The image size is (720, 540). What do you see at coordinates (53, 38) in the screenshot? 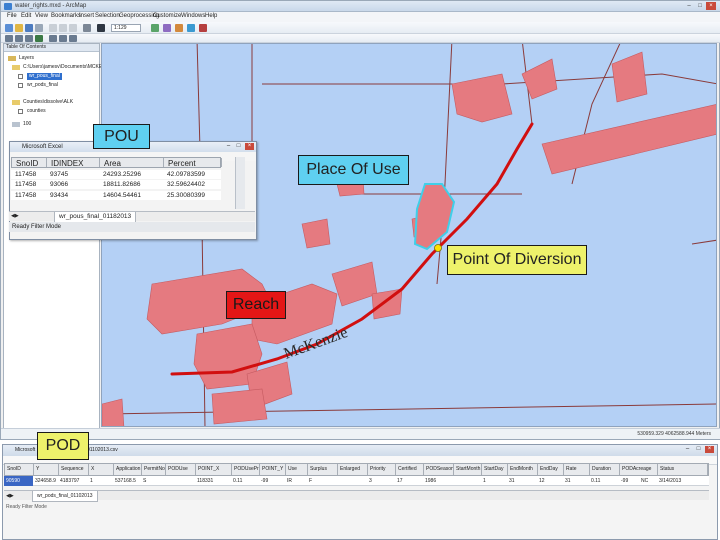
I see `identify-icon` at bounding box center [53, 38].